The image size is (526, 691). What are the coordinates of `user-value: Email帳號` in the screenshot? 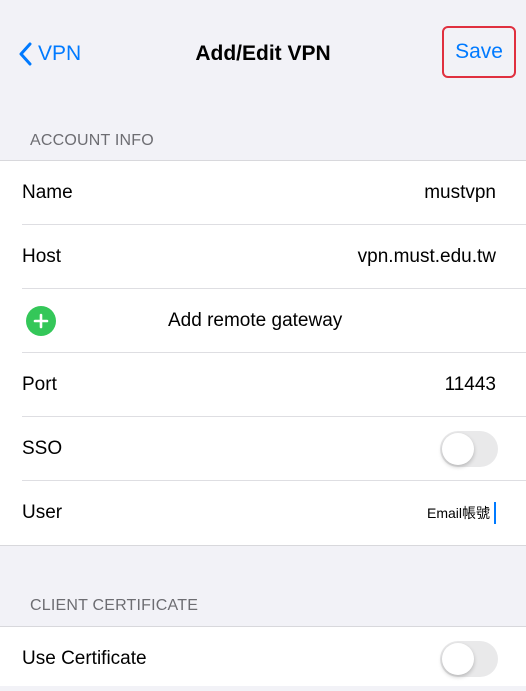 It's located at (458, 513).